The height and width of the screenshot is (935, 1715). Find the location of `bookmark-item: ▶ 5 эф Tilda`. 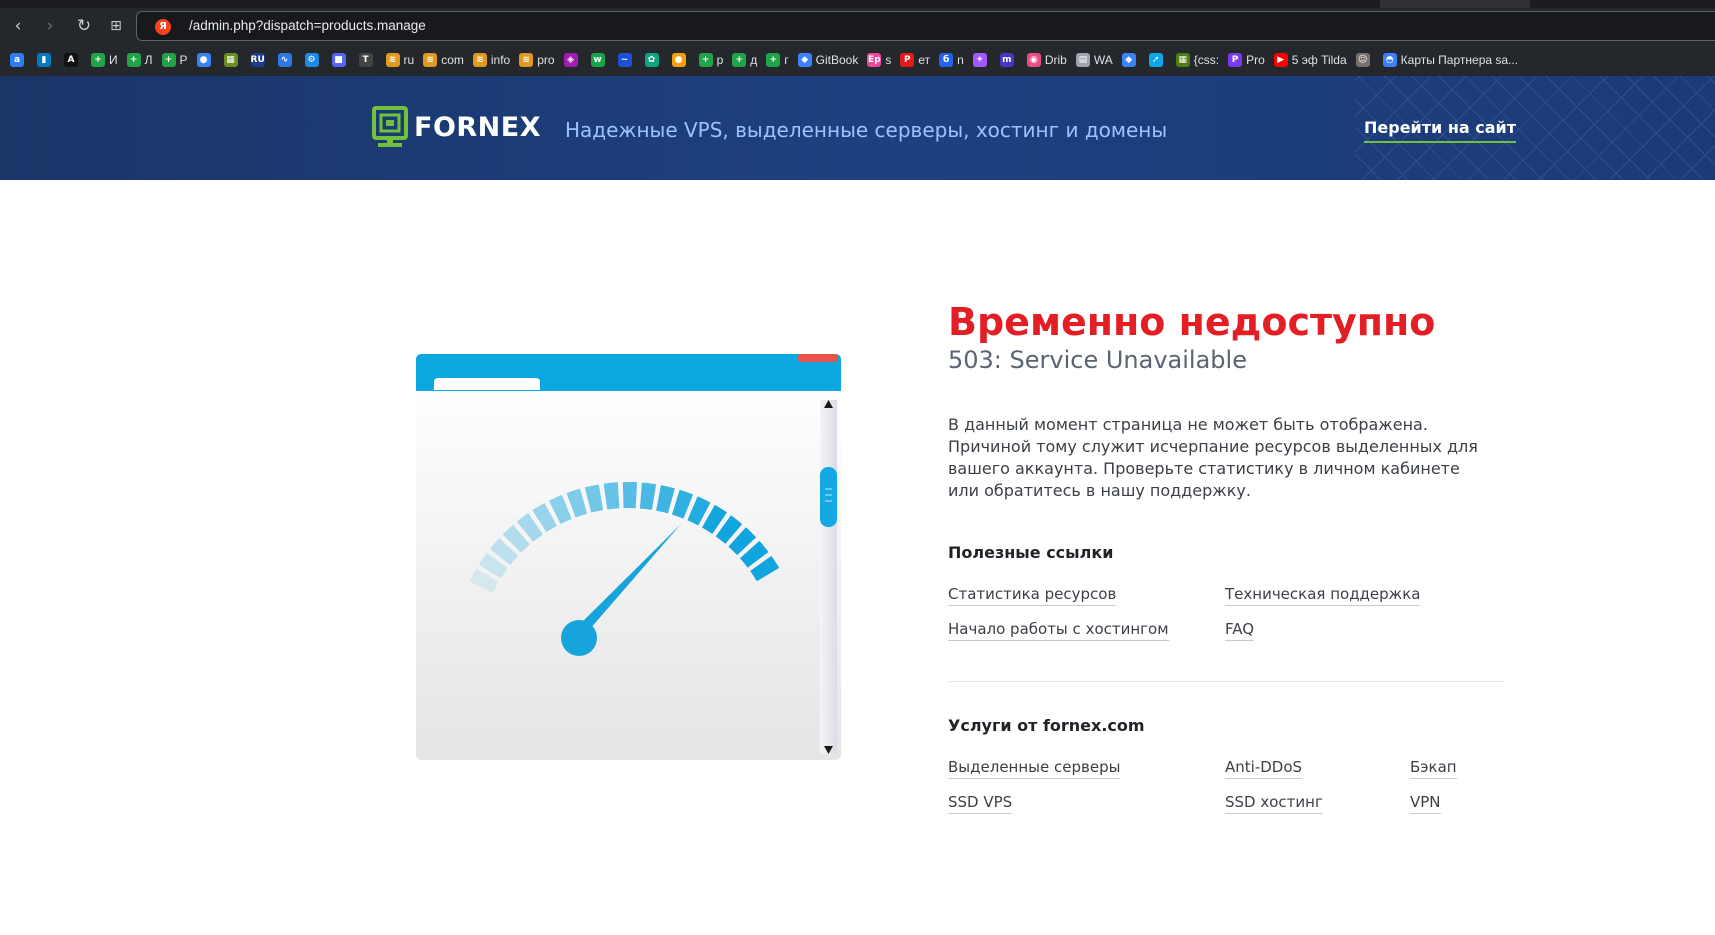

bookmark-item: ▶ 5 эф Tilda is located at coordinates (1310, 60).